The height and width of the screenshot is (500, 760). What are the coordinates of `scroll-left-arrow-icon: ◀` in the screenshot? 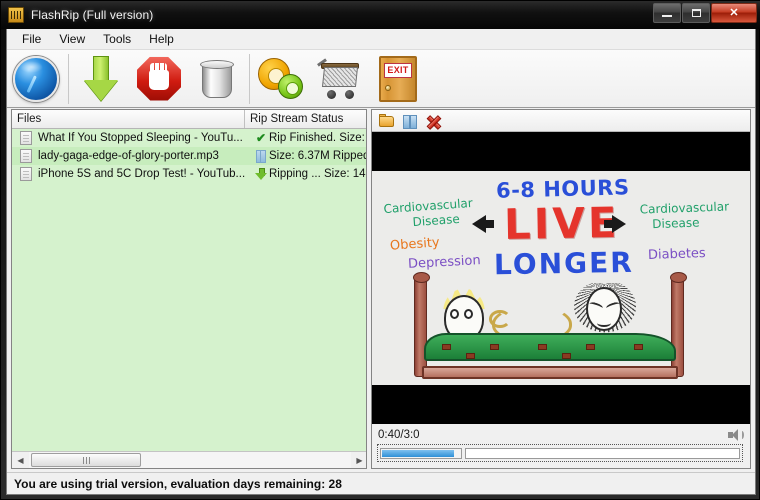 It's located at (20, 460).